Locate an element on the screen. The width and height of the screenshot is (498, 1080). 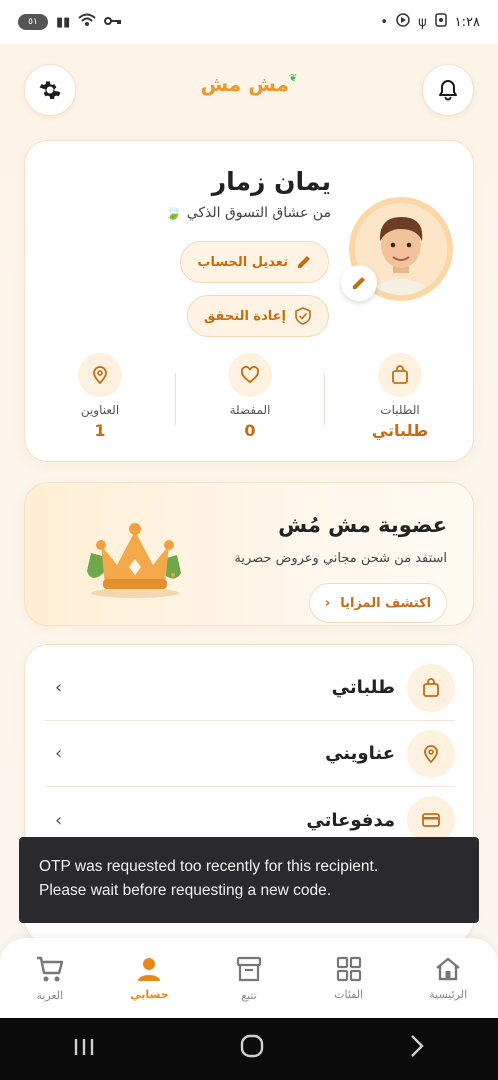
stat-value: 0 is located at coordinates (250, 430).